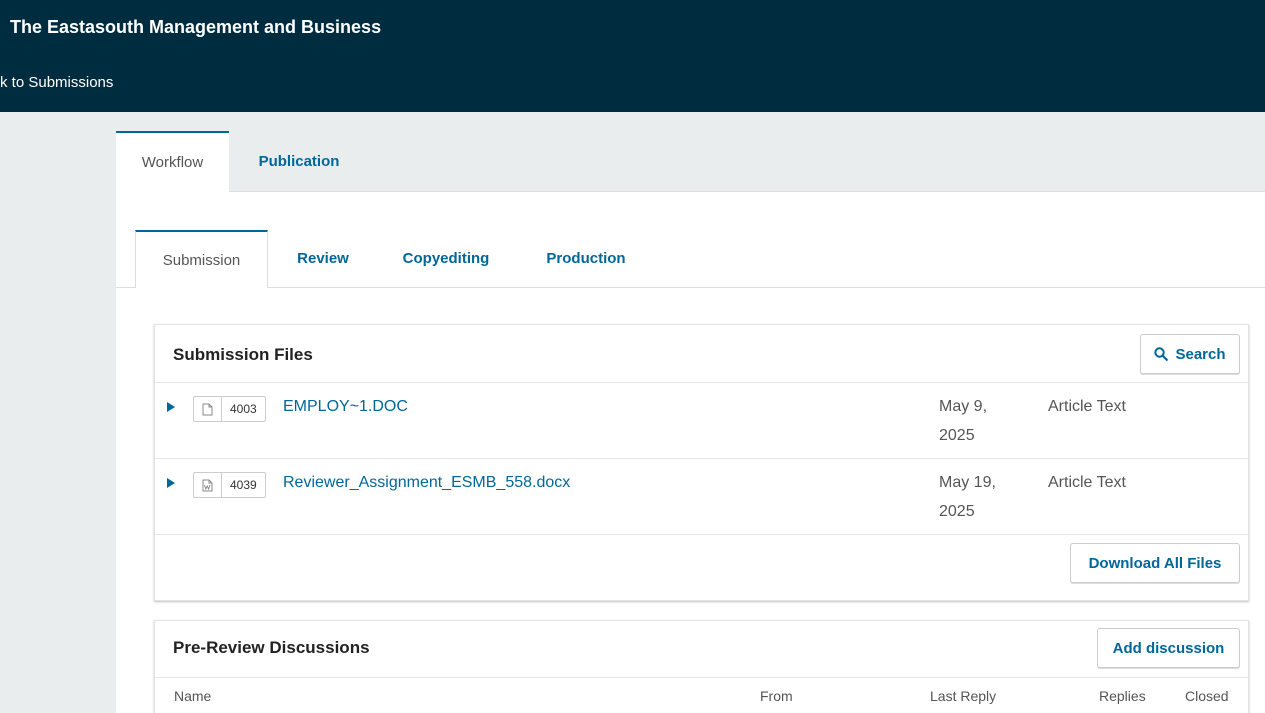 This screenshot has height=713, width=1265. I want to click on file-link: Reviewer_Assignment_ESMB_558.docx, so click(426, 483).